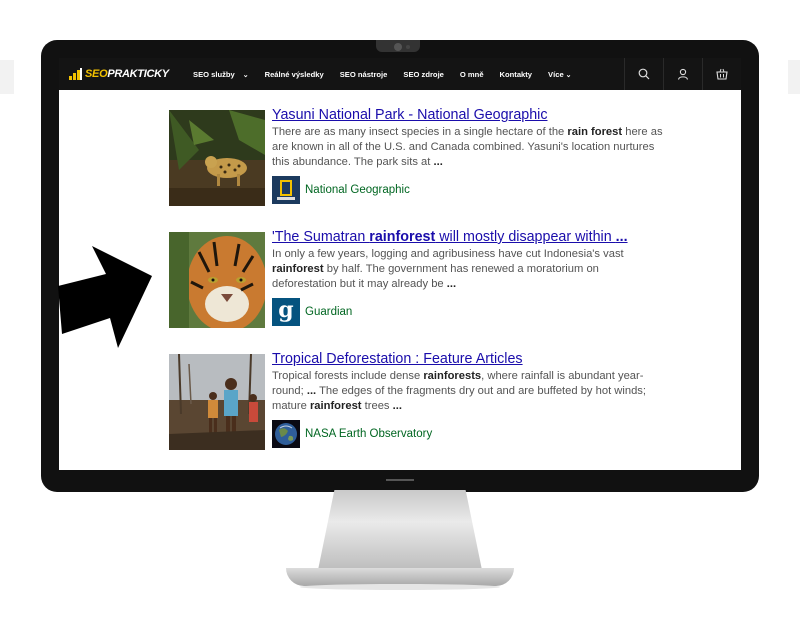  Describe the element at coordinates (138, 74) in the screenshot. I see `logo-text-rest: PRAKTICKY` at that location.